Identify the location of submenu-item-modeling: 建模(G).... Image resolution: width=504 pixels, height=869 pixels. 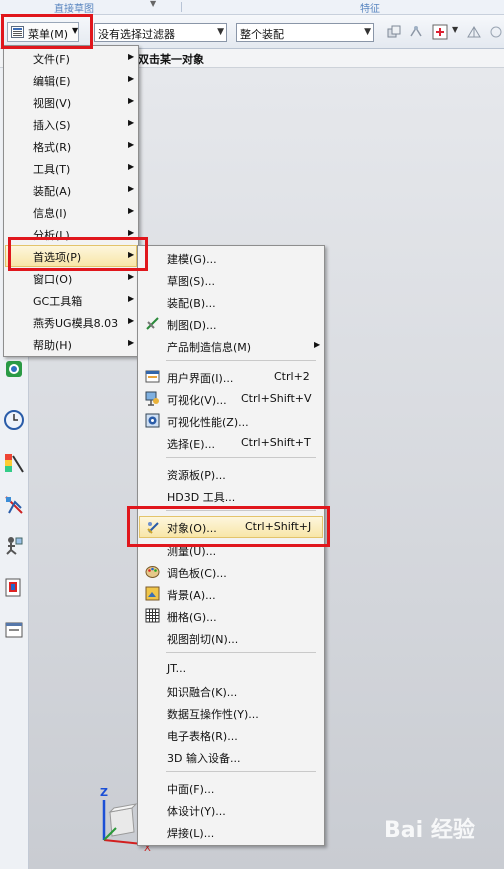
(231, 258).